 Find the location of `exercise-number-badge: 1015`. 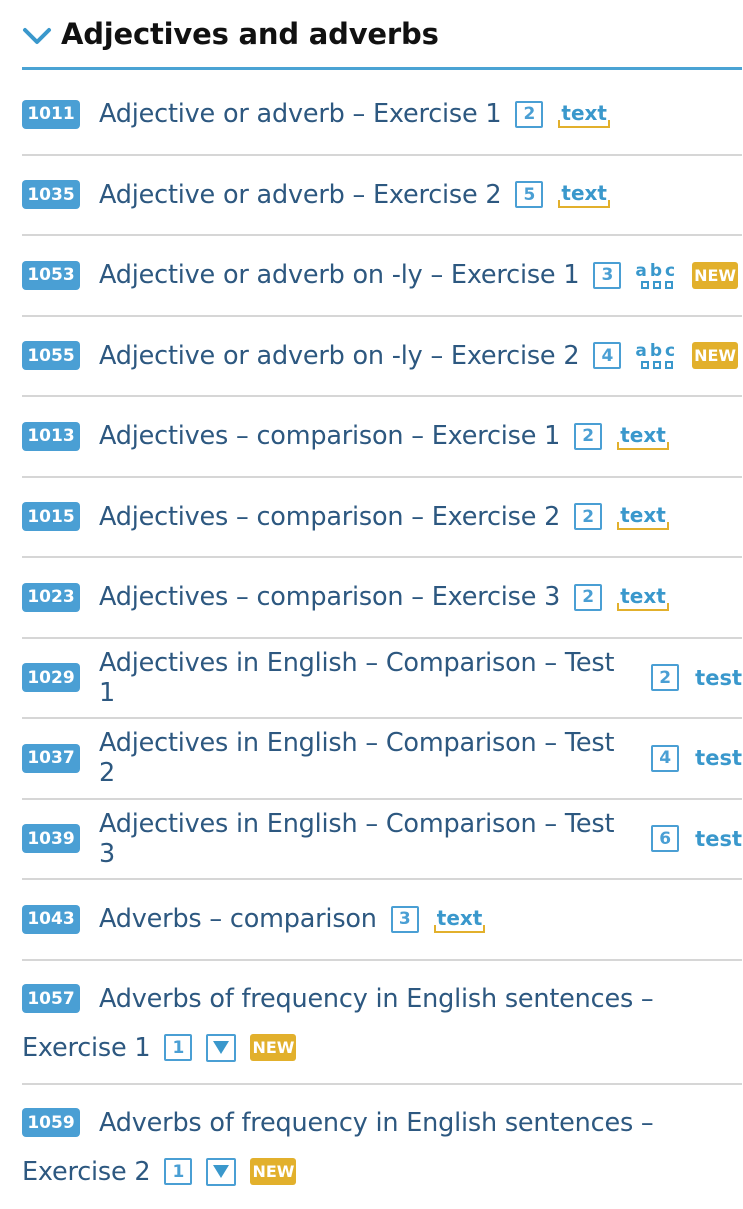

exercise-number-badge: 1015 is located at coordinates (51, 517).